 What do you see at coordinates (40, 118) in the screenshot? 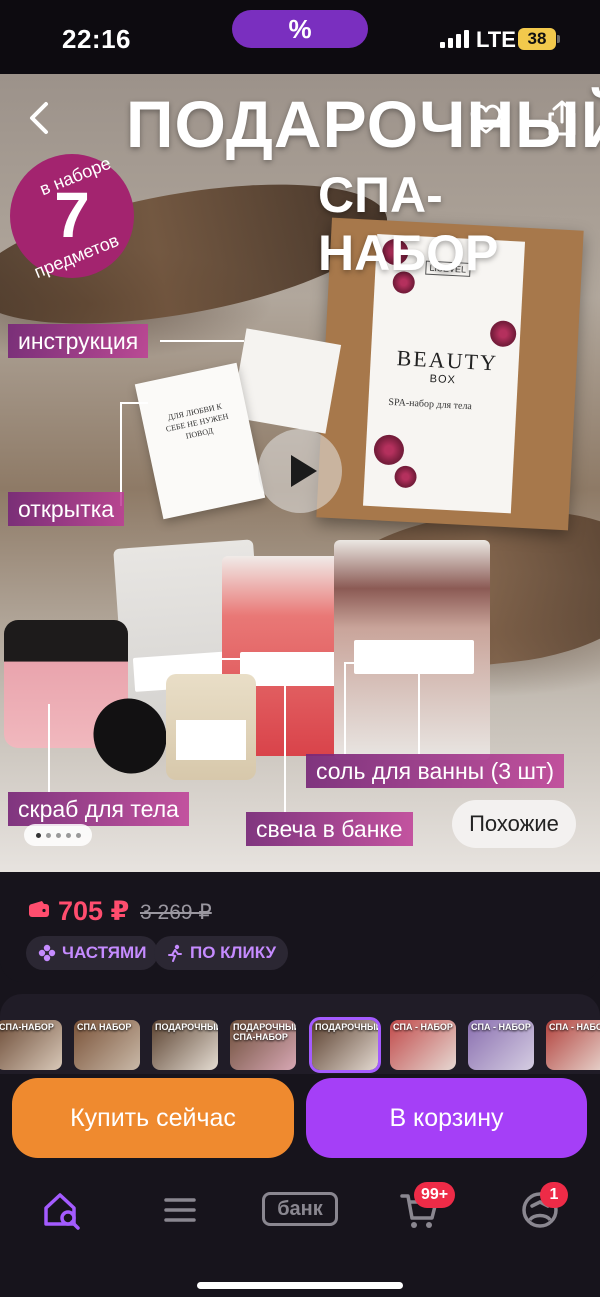
I see `back-icon` at bounding box center [40, 118].